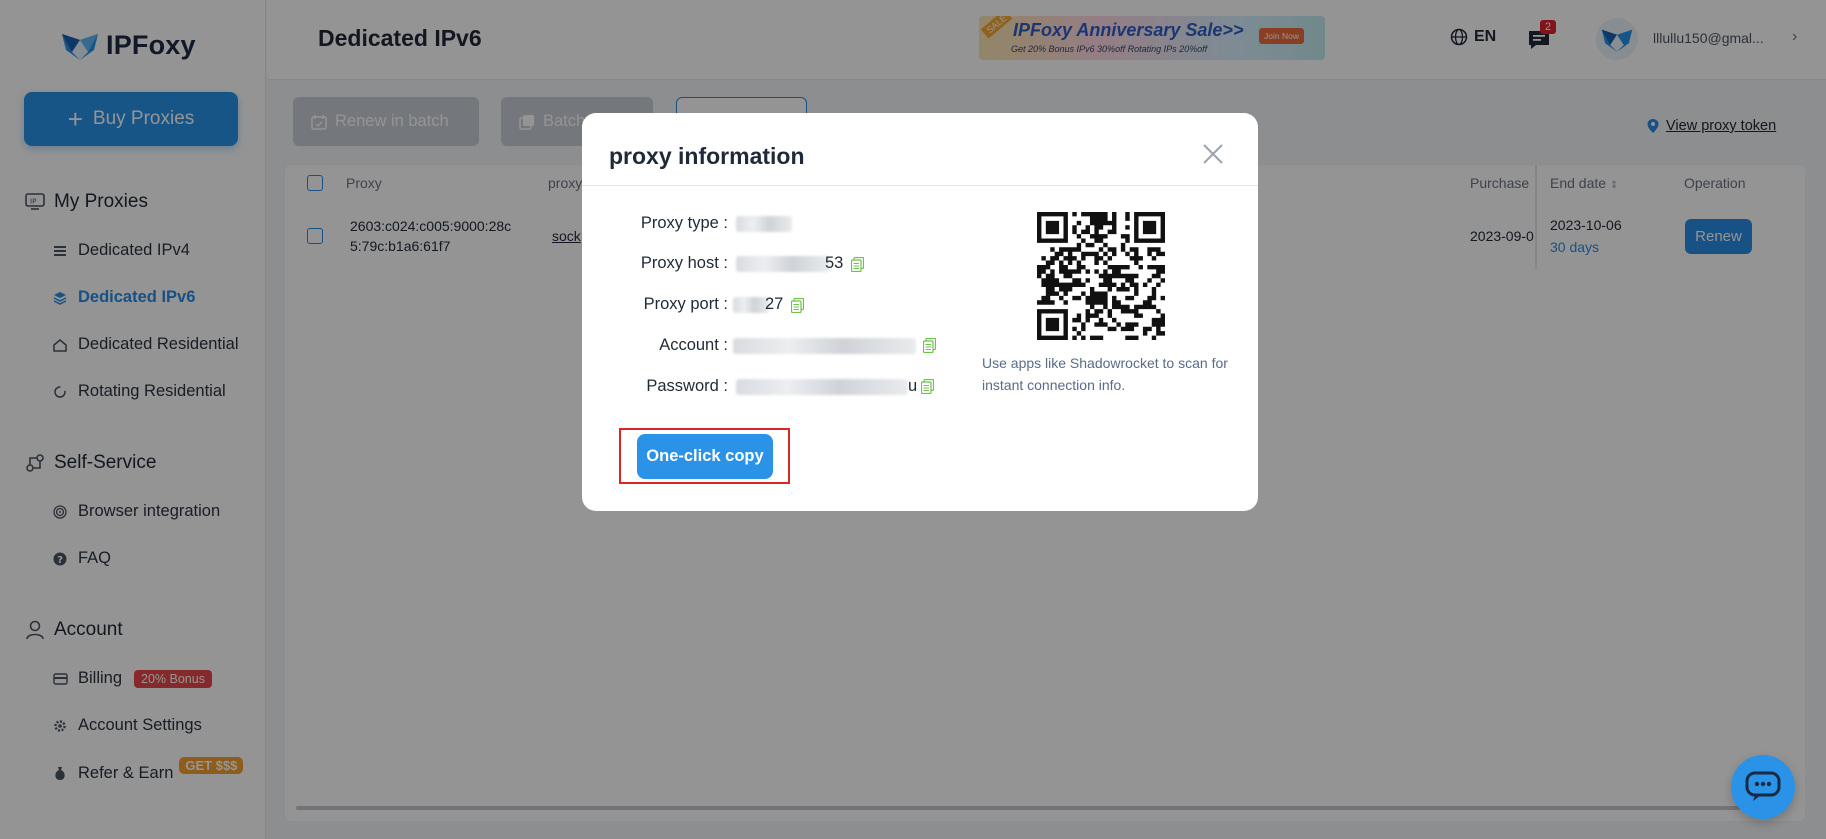 The height and width of the screenshot is (839, 1826). I want to click on qr-code, so click(1101, 276).